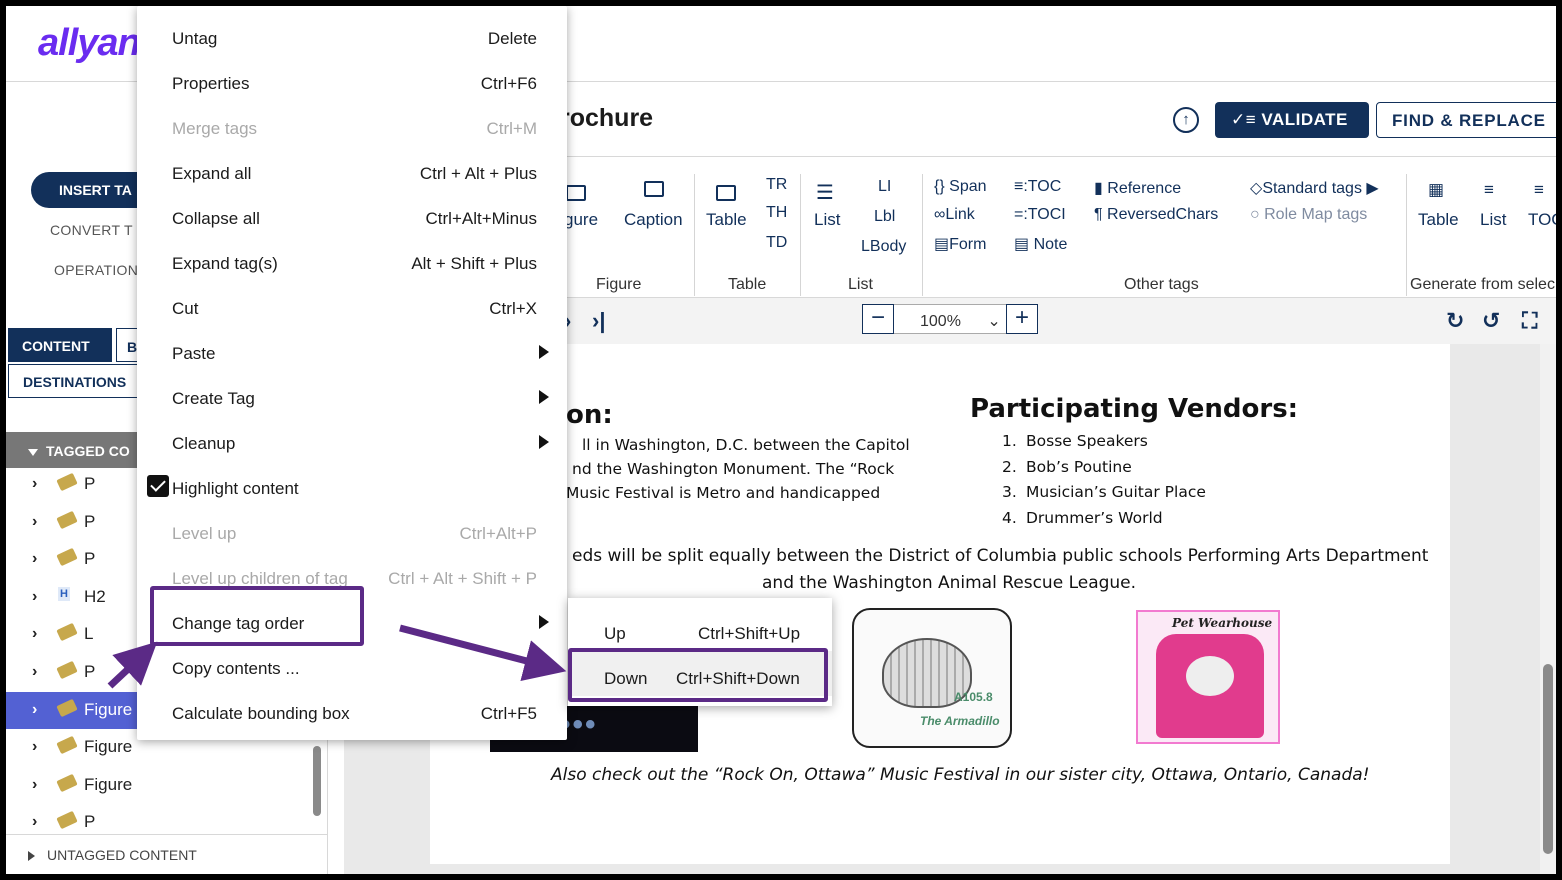 Image resolution: width=1562 pixels, height=880 pixels. What do you see at coordinates (90, 671) in the screenshot?
I see `tree-row-label: P` at bounding box center [90, 671].